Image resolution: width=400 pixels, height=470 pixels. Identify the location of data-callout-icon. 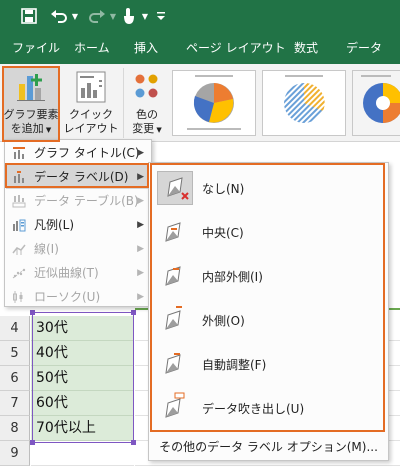
(175, 405).